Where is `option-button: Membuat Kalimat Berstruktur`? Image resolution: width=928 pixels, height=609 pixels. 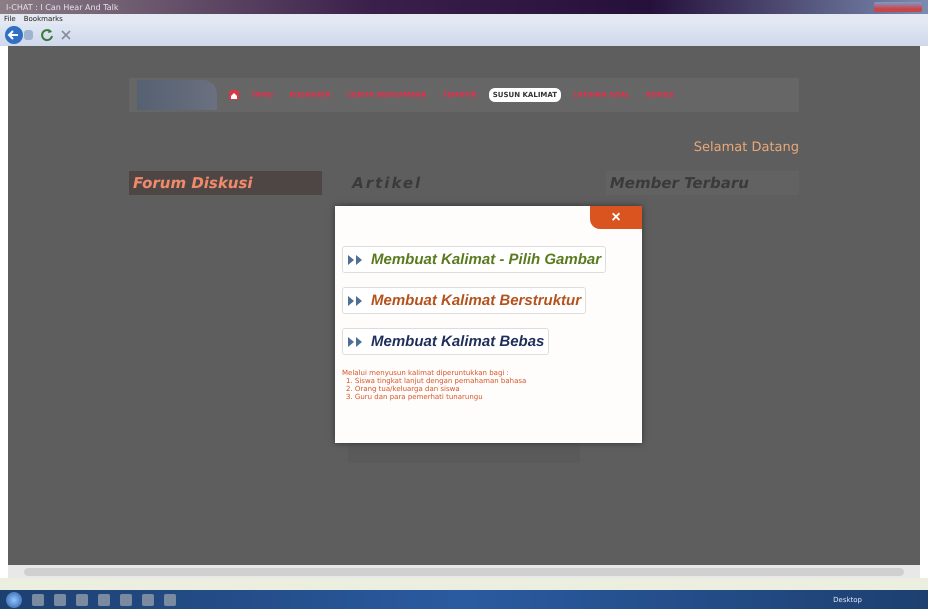
option-button: Membuat Kalimat Berstruktur is located at coordinates (464, 300).